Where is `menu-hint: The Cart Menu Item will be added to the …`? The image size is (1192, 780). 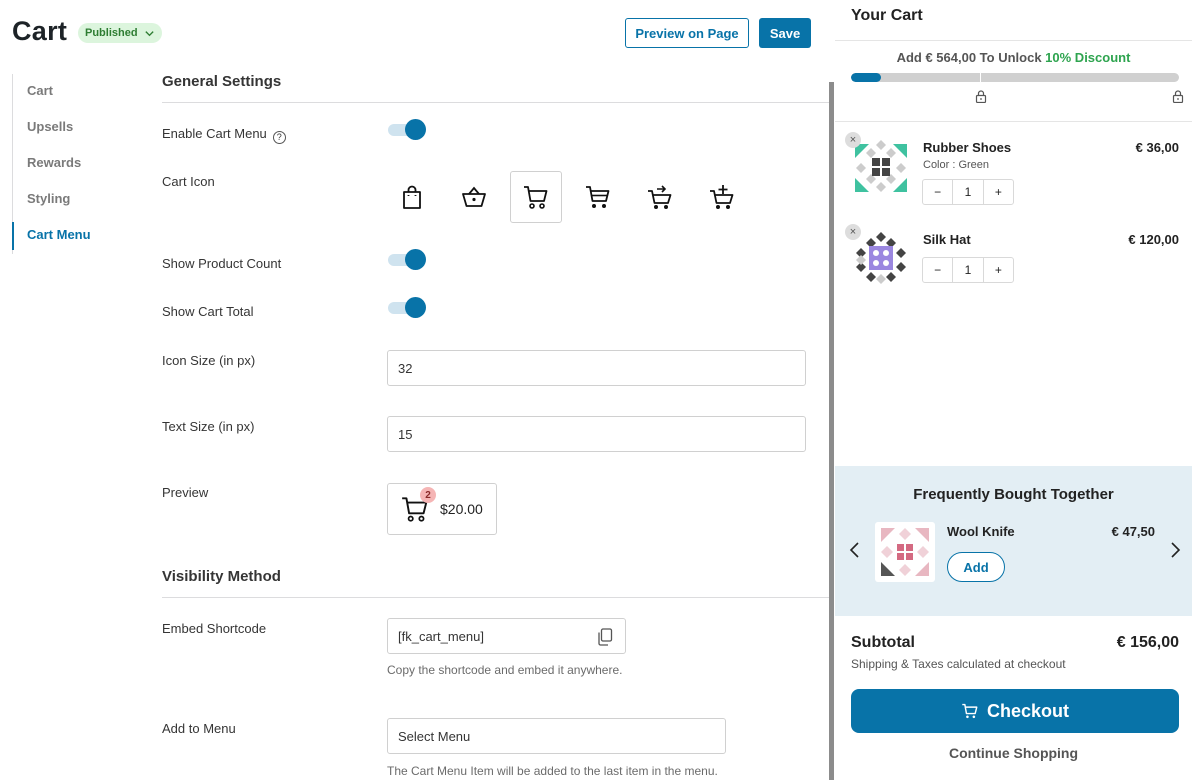
menu-hint: The Cart Menu Item will be added to the … is located at coordinates (552, 771).